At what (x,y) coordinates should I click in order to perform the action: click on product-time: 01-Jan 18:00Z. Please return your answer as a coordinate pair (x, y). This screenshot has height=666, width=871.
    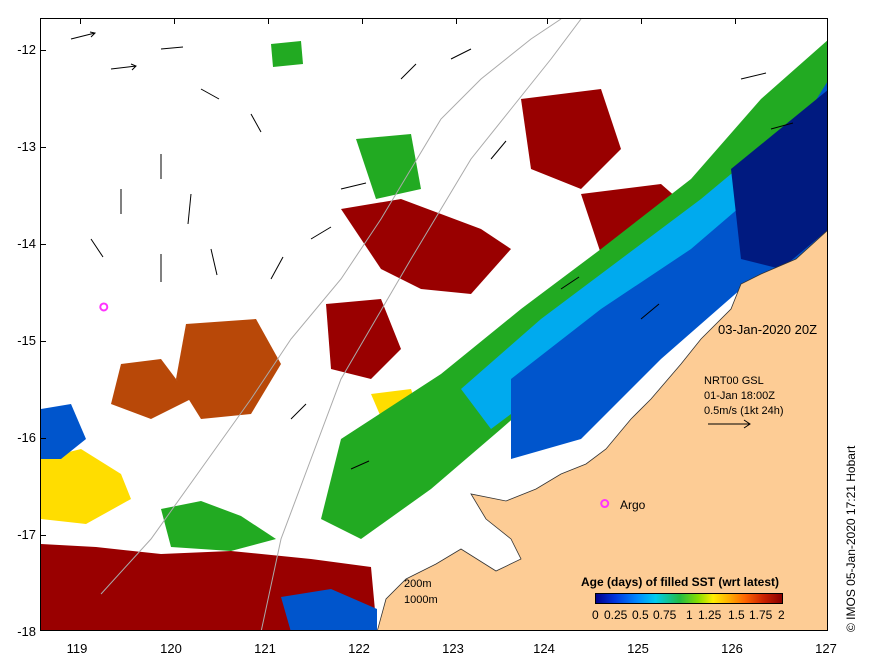
    Looking at the image, I should click on (739, 396).